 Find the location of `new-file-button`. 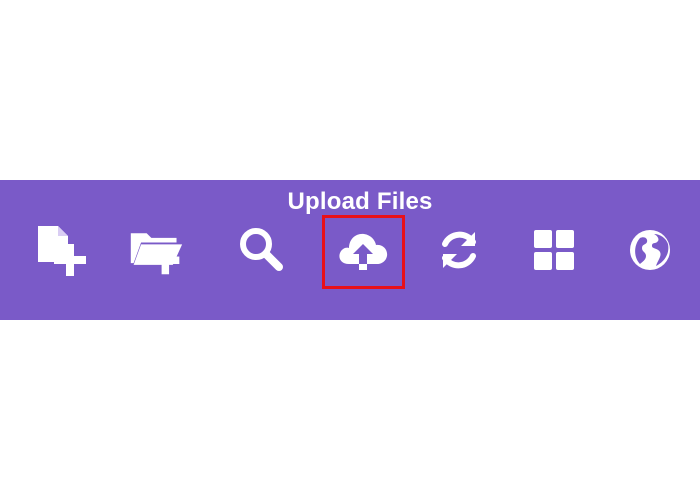

new-file-button is located at coordinates (62, 250).